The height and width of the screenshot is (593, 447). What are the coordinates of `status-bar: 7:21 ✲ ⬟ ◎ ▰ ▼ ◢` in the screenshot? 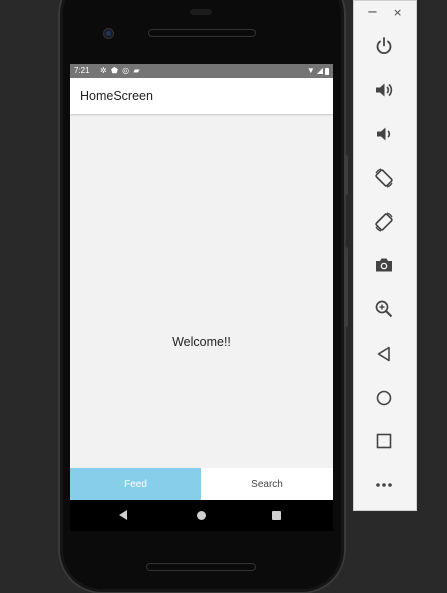 It's located at (201, 71).